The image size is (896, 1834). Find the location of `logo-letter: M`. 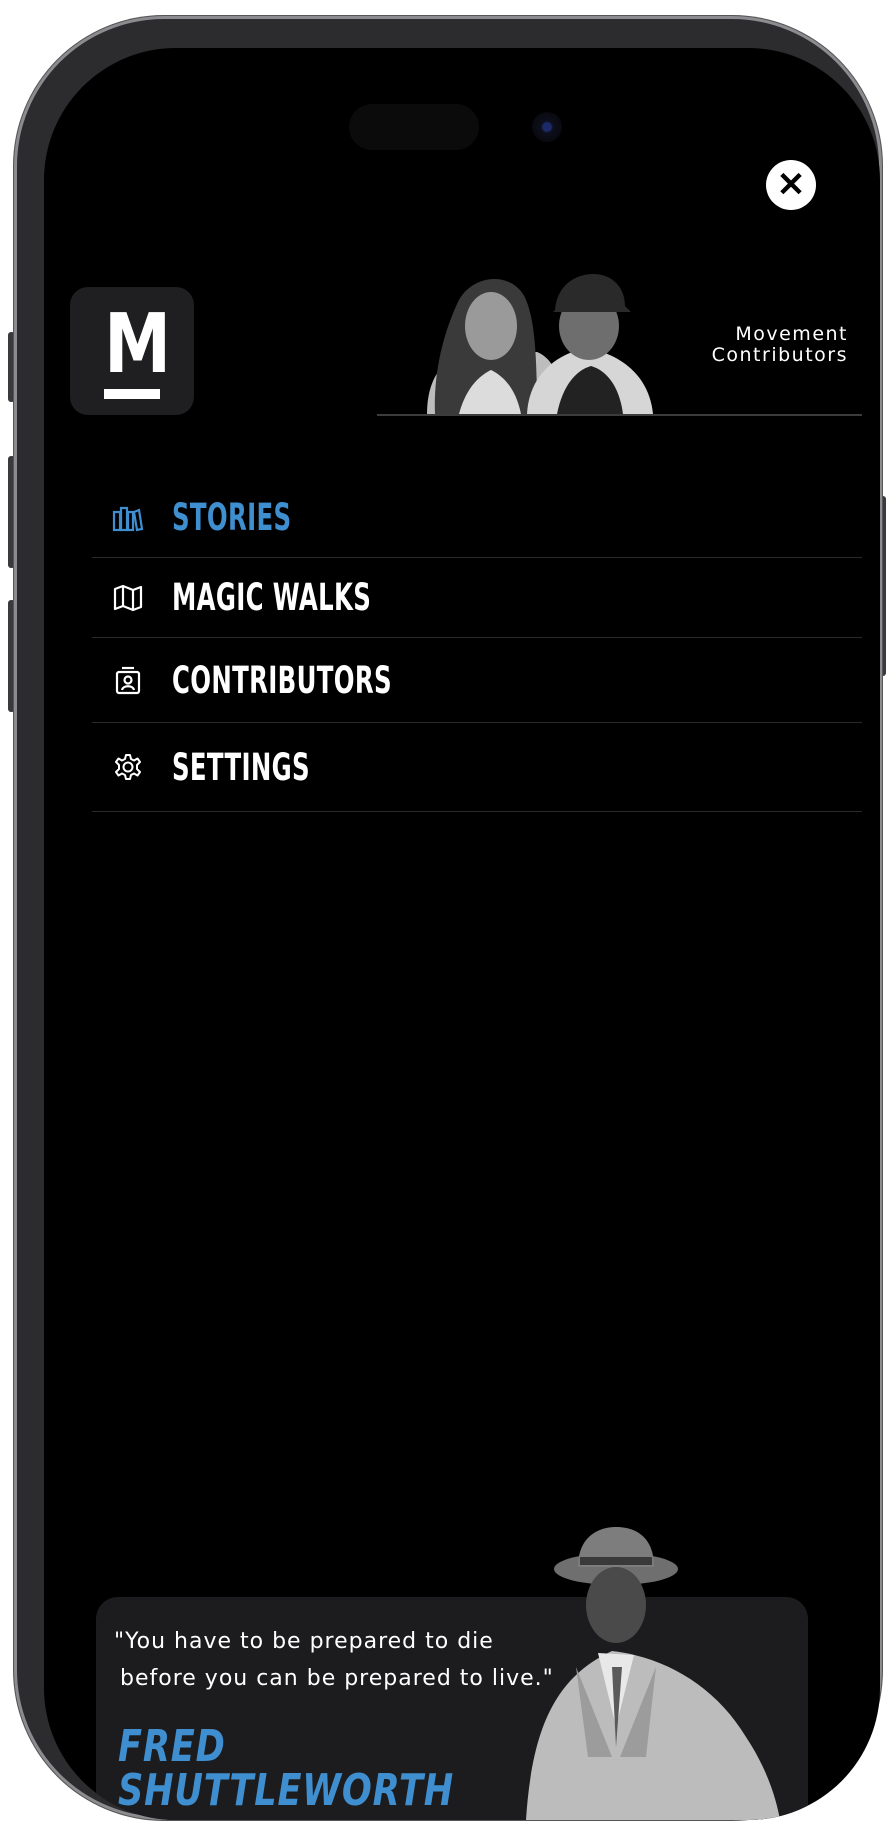

logo-letter: M is located at coordinates (138, 344).